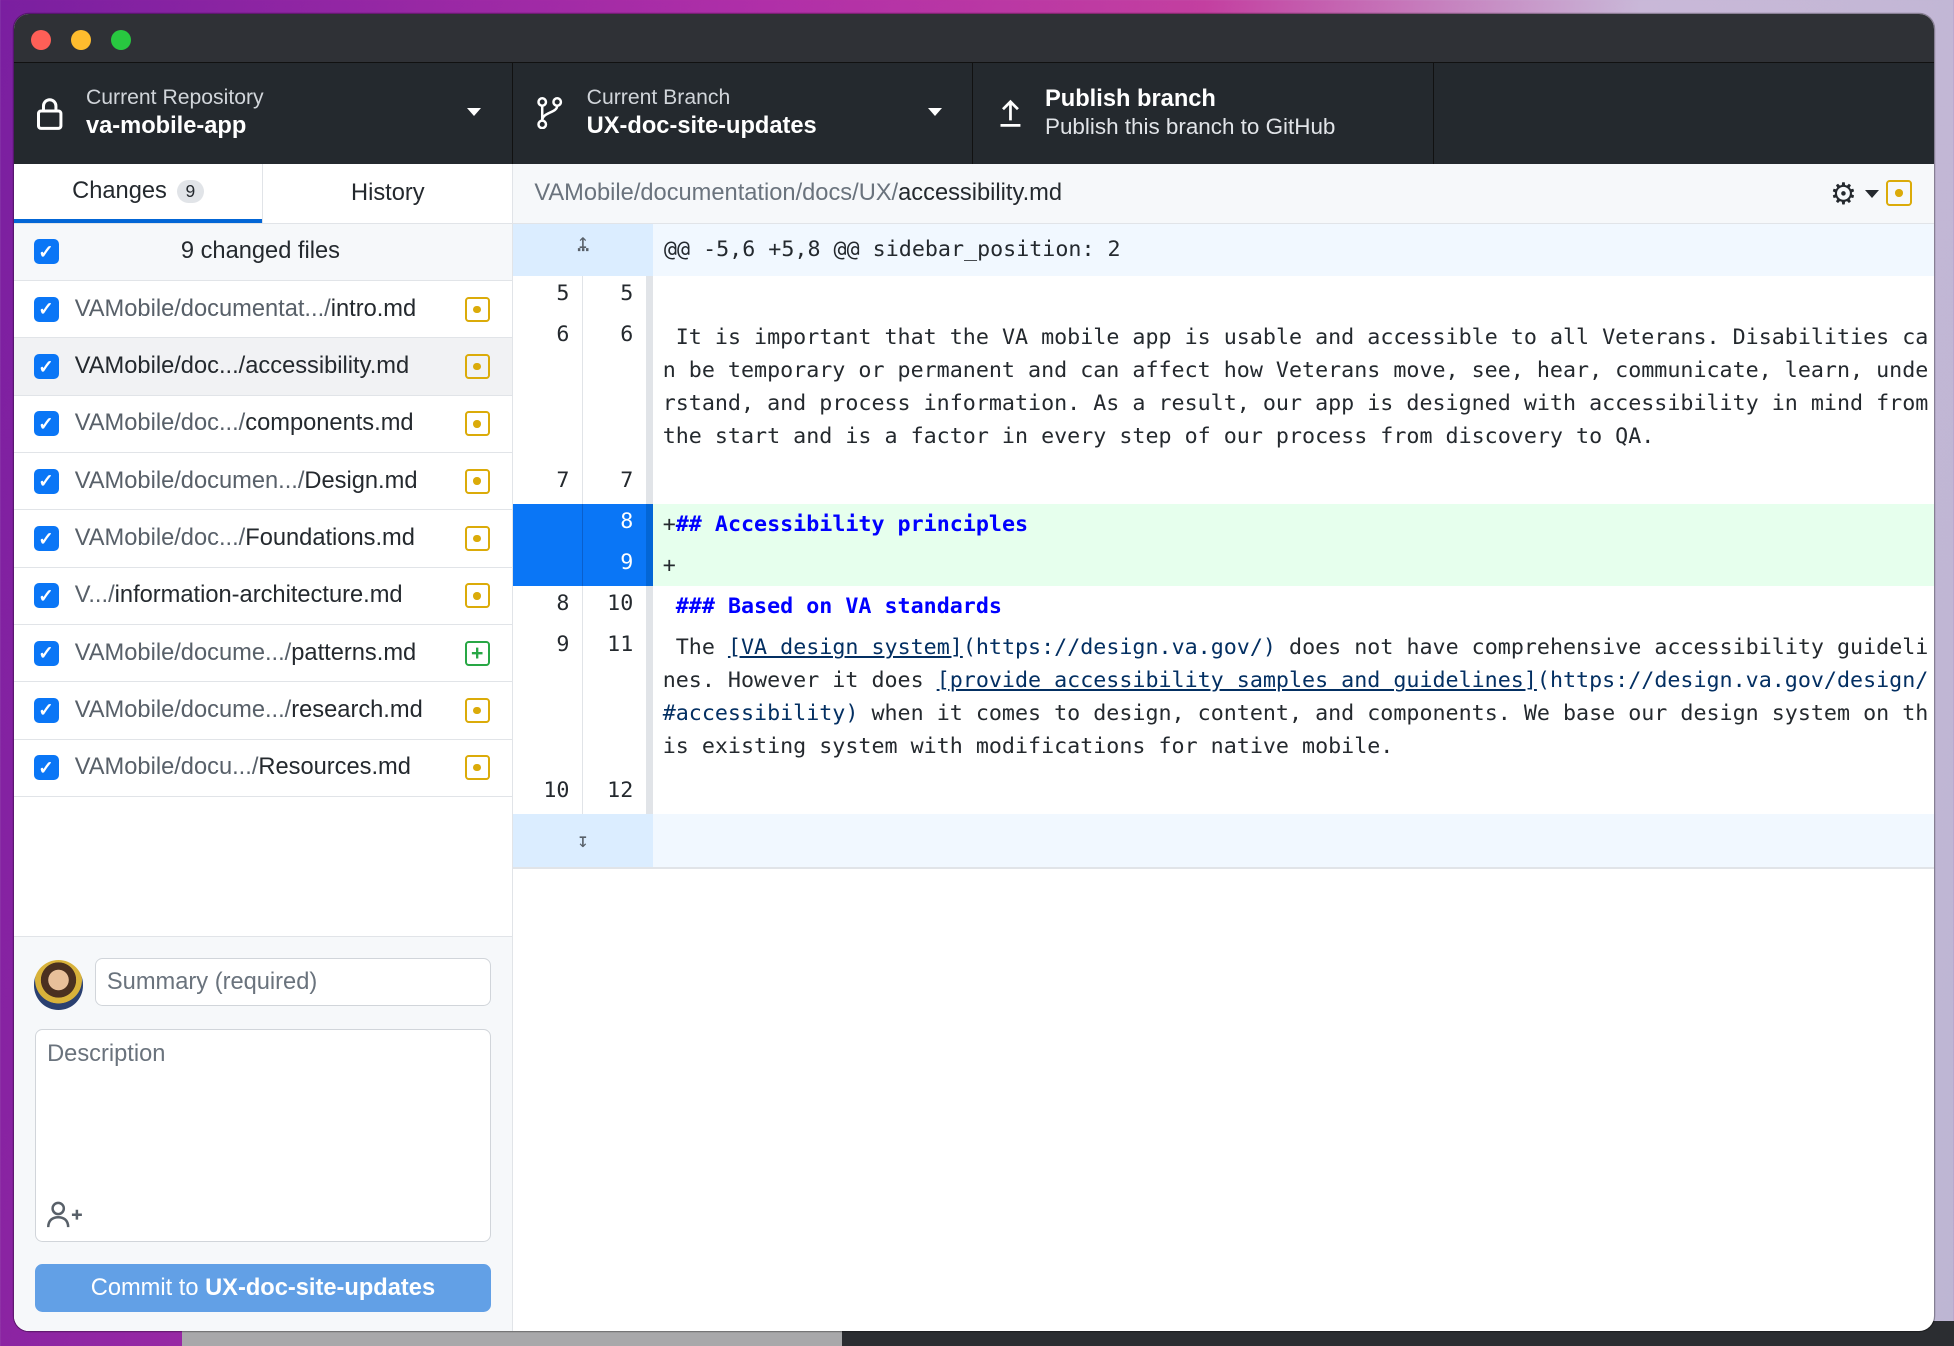 This screenshot has height=1346, width=1954. I want to click on tab-changes: Changes 9, so click(138, 193).